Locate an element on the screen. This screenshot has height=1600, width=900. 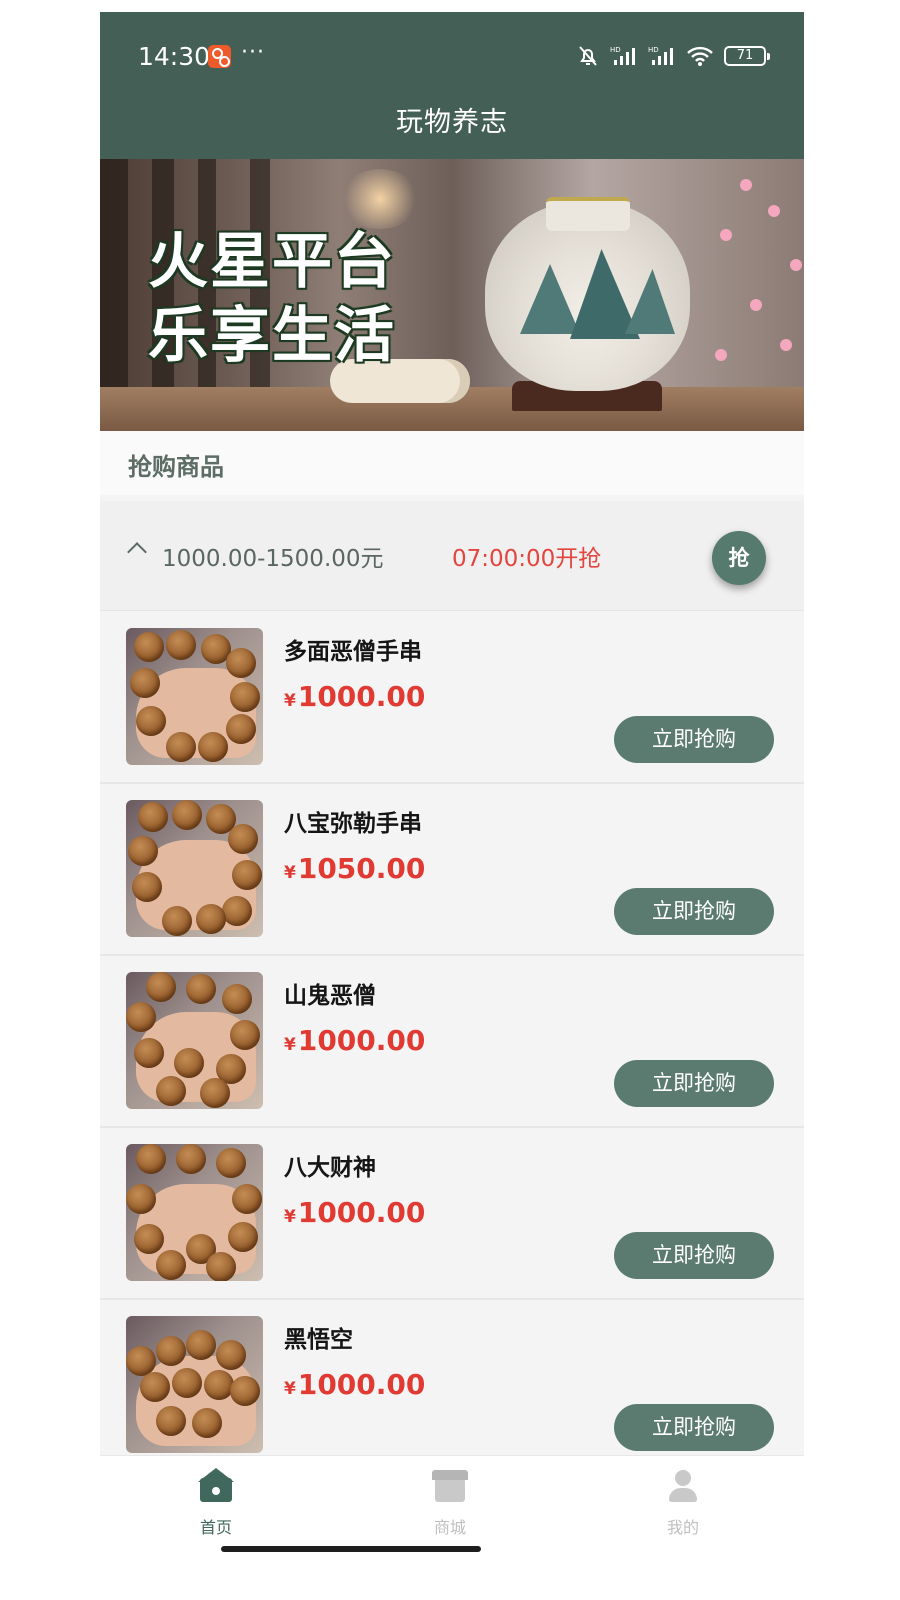
product-item: 八宝弥勒手串 ¥1050.00 立即抢购 is located at coordinates (452, 870).